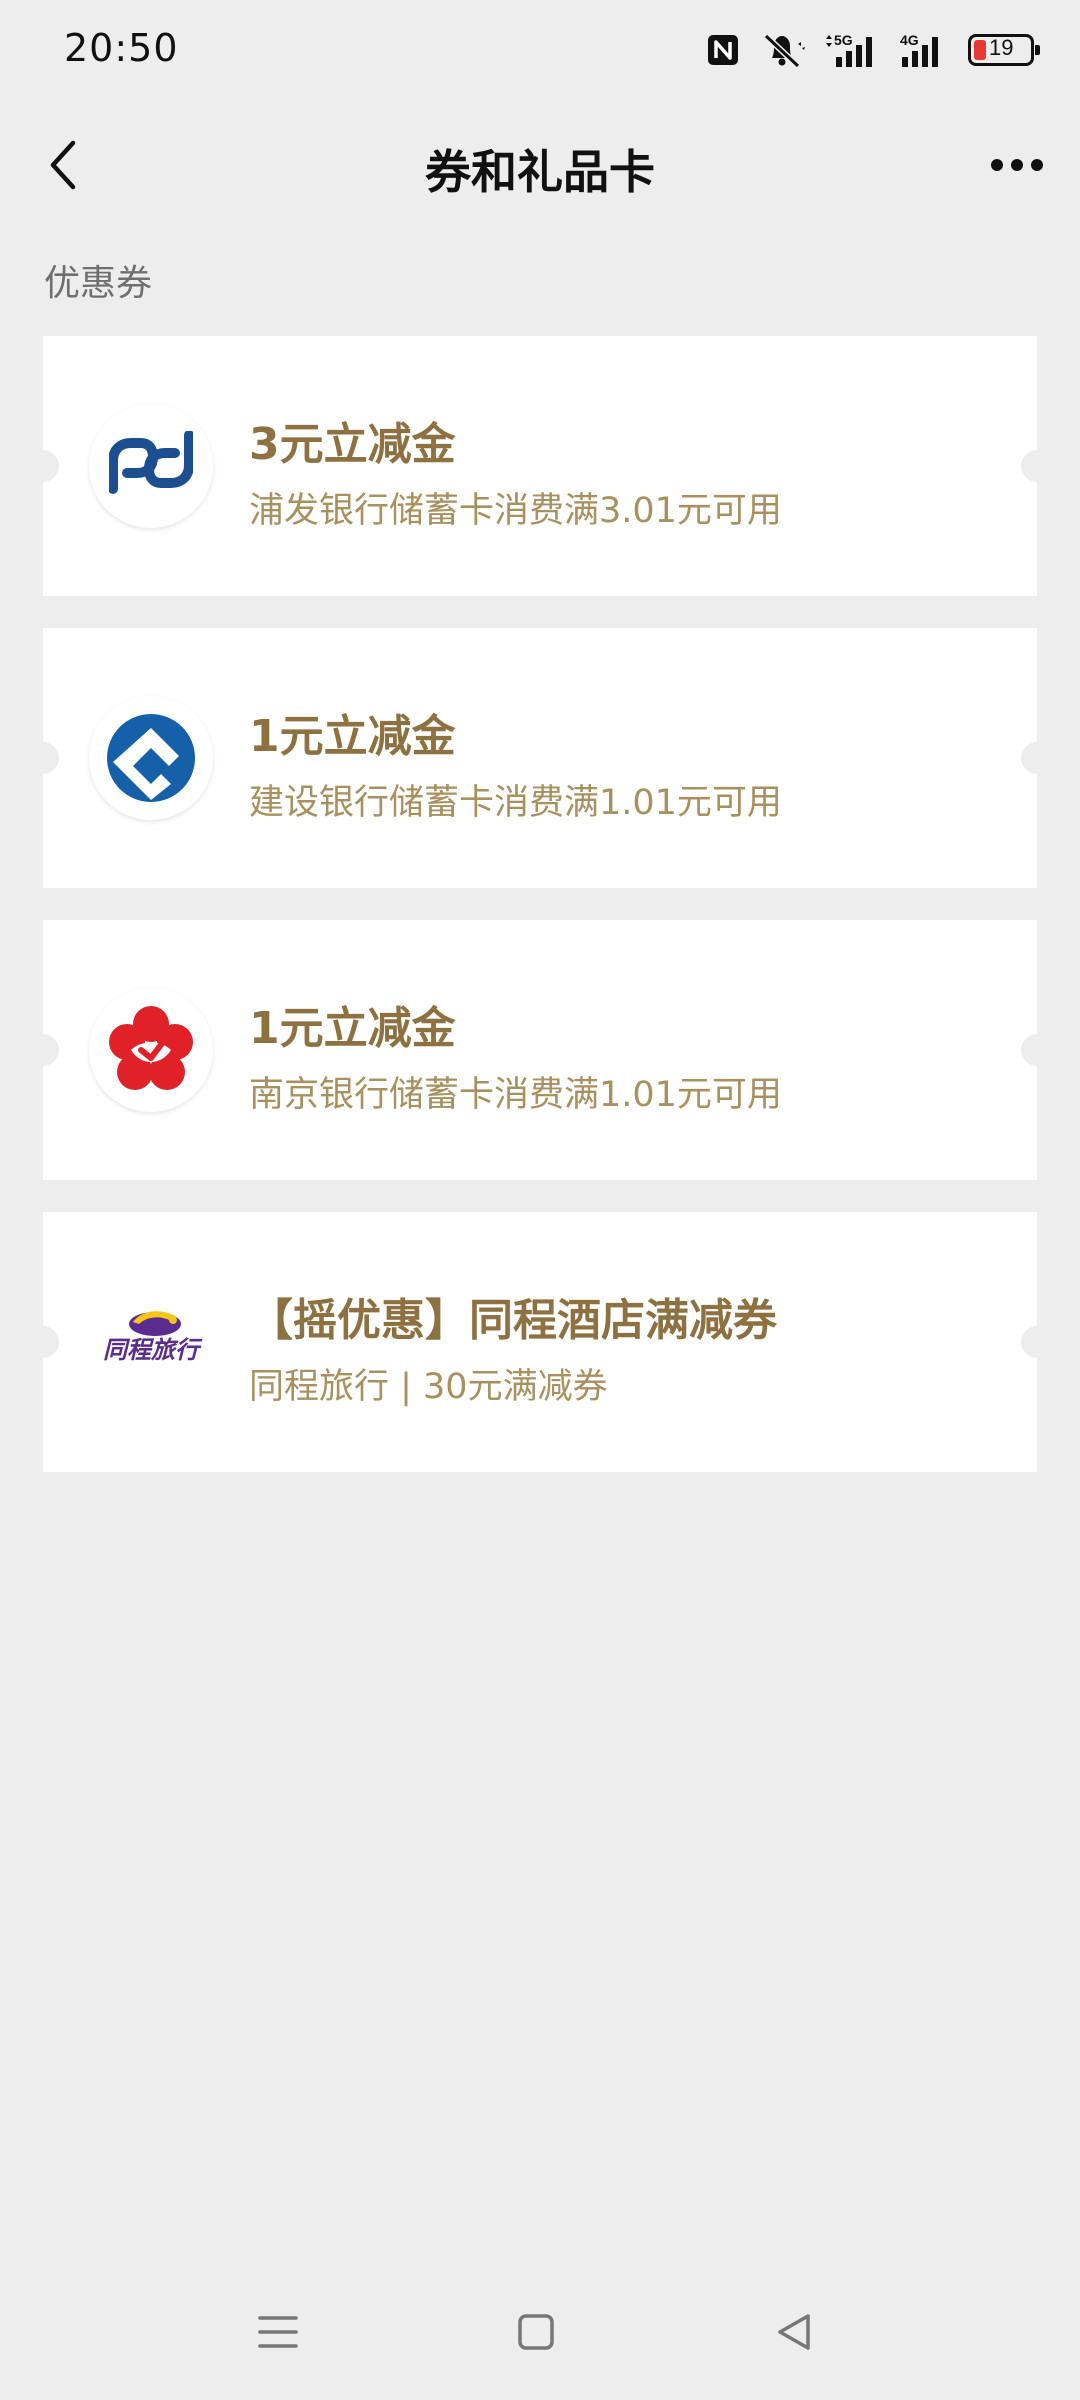 The image size is (1080, 2400). Describe the element at coordinates (352, 444) in the screenshot. I see `coupon-title: 3元立减金` at that location.